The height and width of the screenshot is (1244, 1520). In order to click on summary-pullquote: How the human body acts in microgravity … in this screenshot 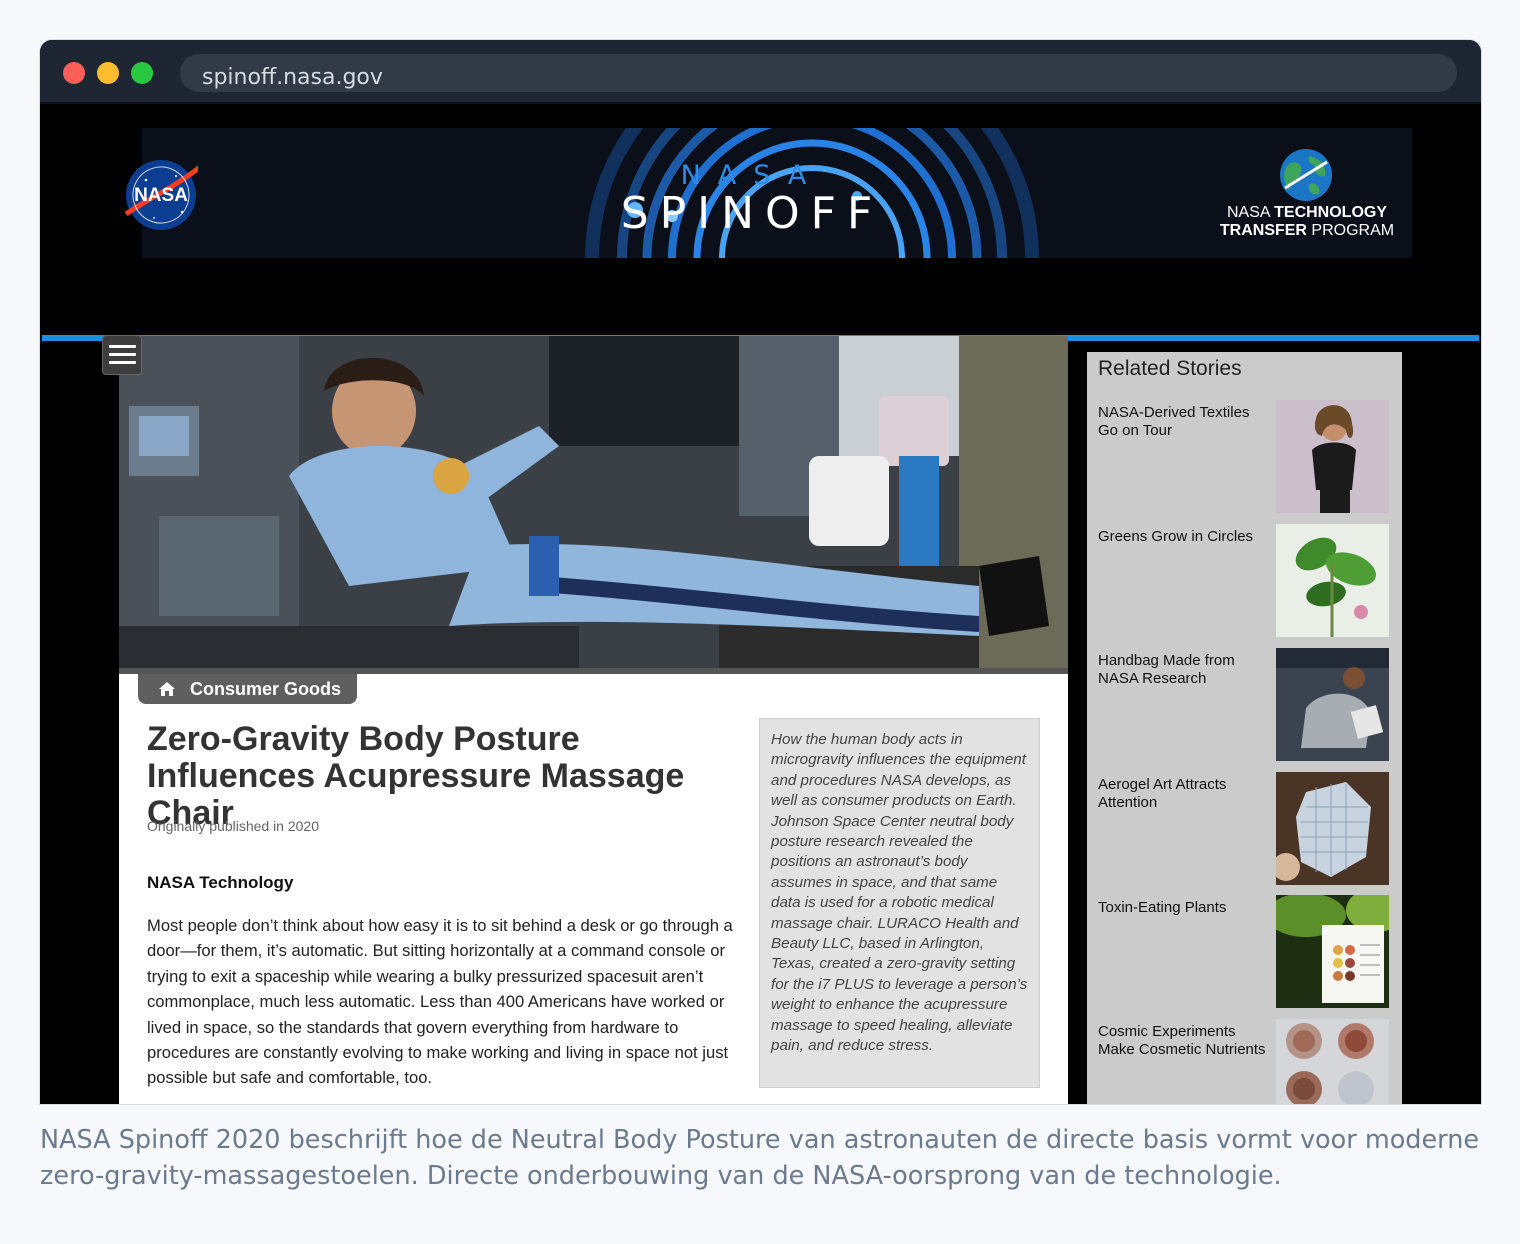, I will do `click(899, 903)`.